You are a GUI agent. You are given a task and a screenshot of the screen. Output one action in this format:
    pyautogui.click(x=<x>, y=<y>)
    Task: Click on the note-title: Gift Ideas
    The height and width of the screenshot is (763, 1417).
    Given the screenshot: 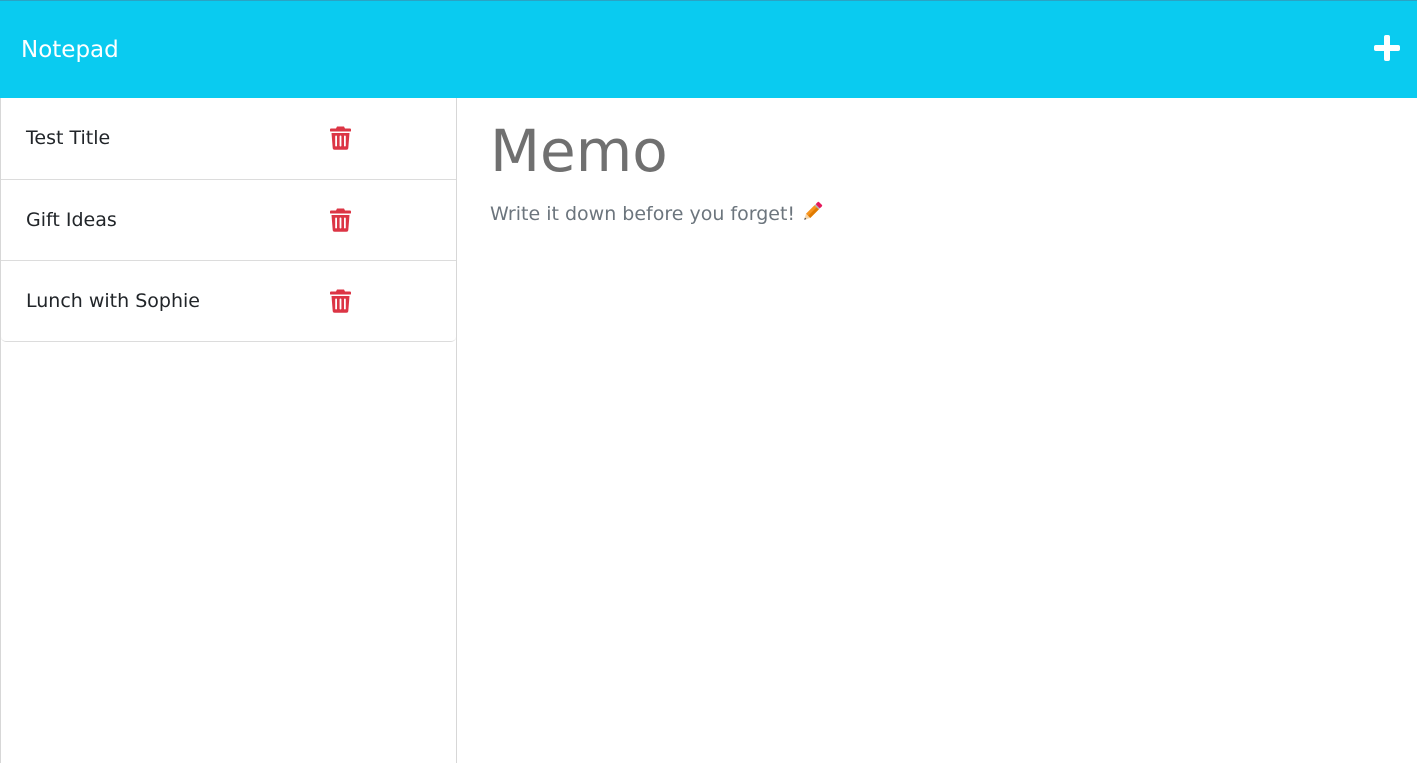 What is the action you would take?
    pyautogui.click(x=71, y=220)
    